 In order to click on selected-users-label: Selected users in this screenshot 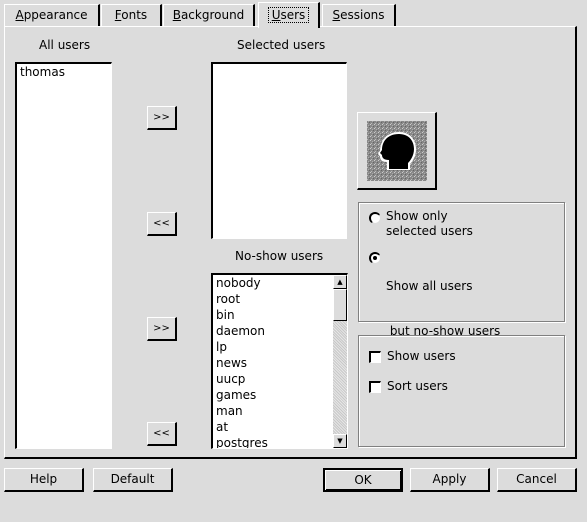, I will do `click(281, 45)`.